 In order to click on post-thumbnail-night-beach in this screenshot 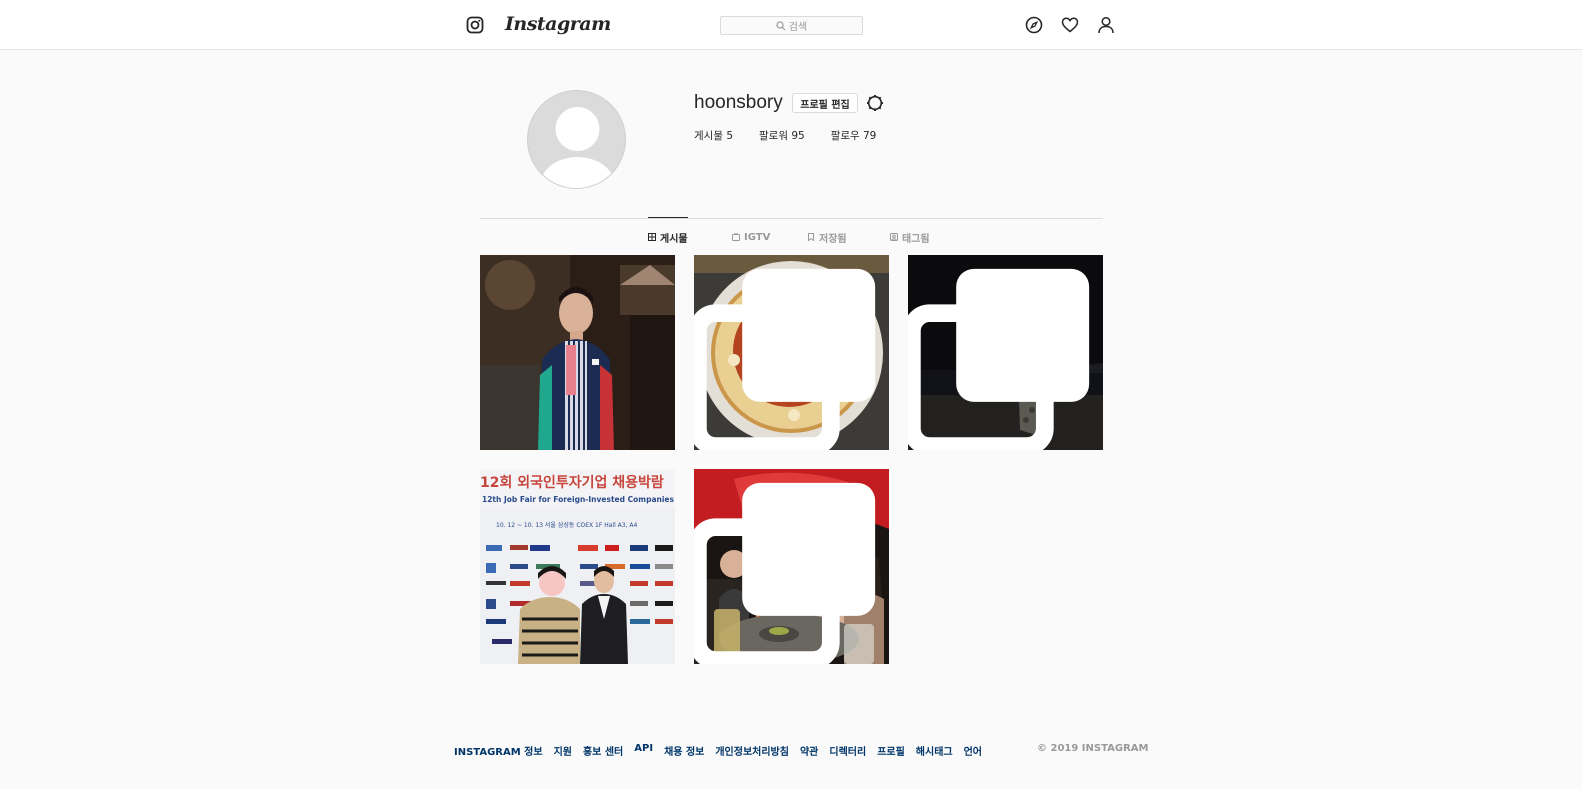, I will do `click(1005, 352)`.